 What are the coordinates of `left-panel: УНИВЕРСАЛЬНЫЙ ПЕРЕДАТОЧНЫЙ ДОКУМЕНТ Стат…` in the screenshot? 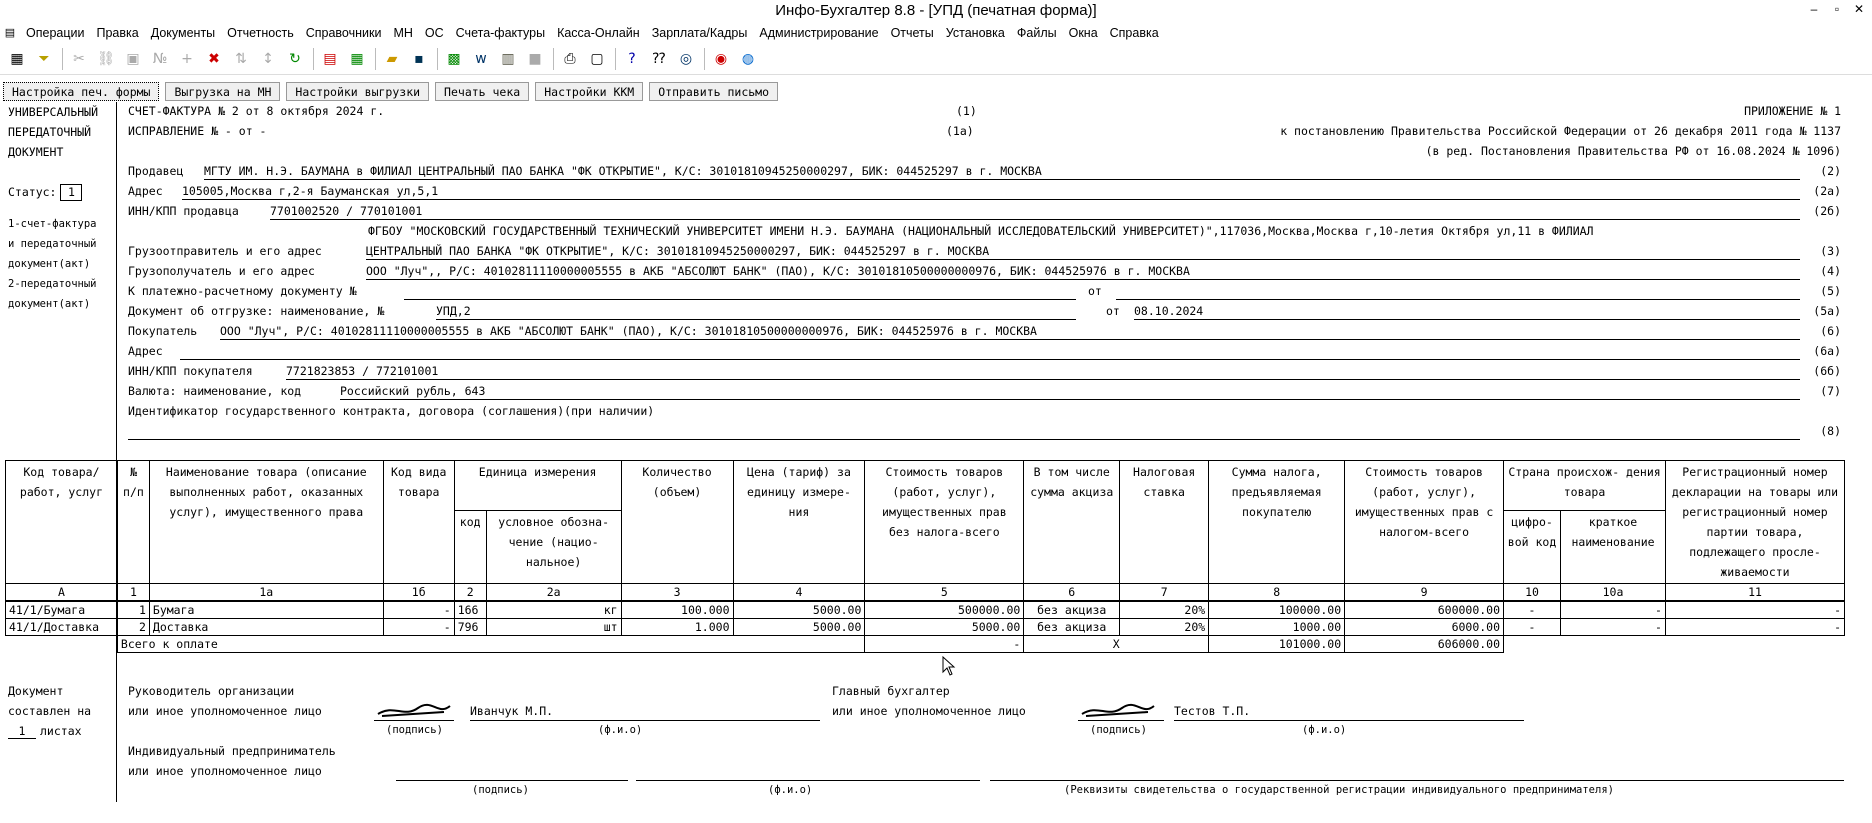 It's located at (62, 208).